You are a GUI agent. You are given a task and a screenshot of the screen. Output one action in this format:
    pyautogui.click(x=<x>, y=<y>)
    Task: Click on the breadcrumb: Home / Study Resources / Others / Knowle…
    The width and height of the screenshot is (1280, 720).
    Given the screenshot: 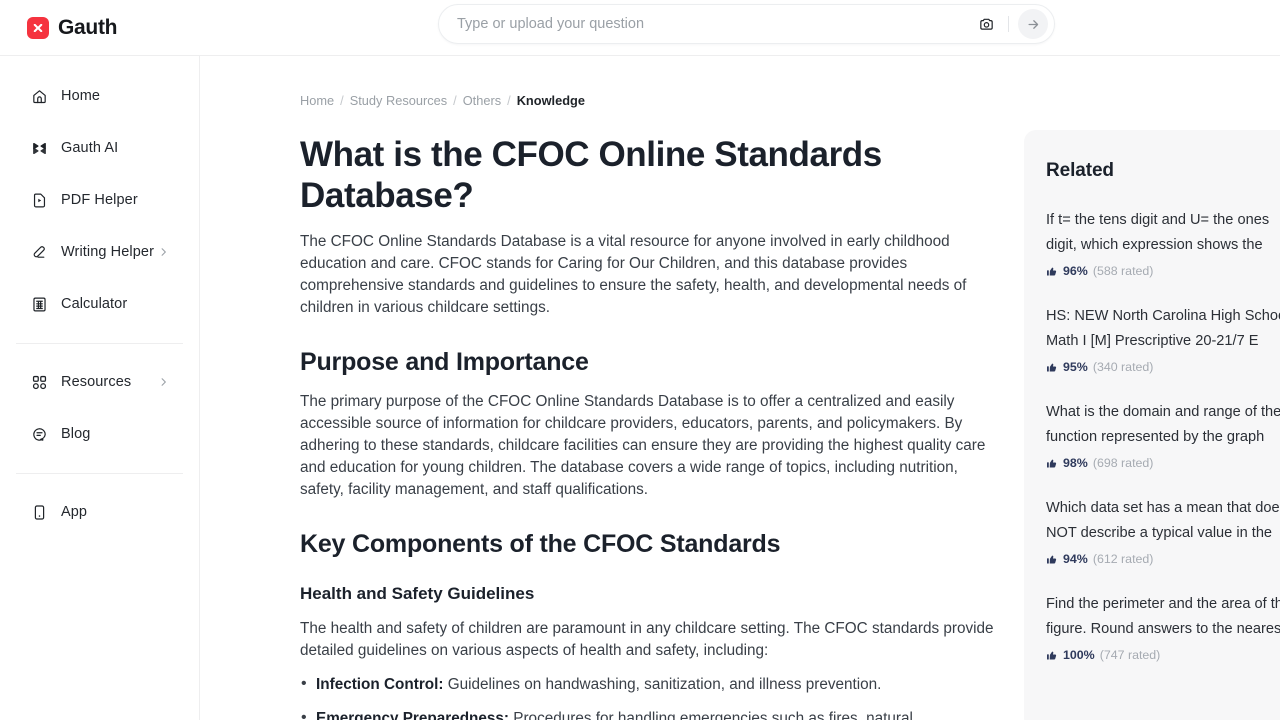 What is the action you would take?
    pyautogui.click(x=650, y=100)
    